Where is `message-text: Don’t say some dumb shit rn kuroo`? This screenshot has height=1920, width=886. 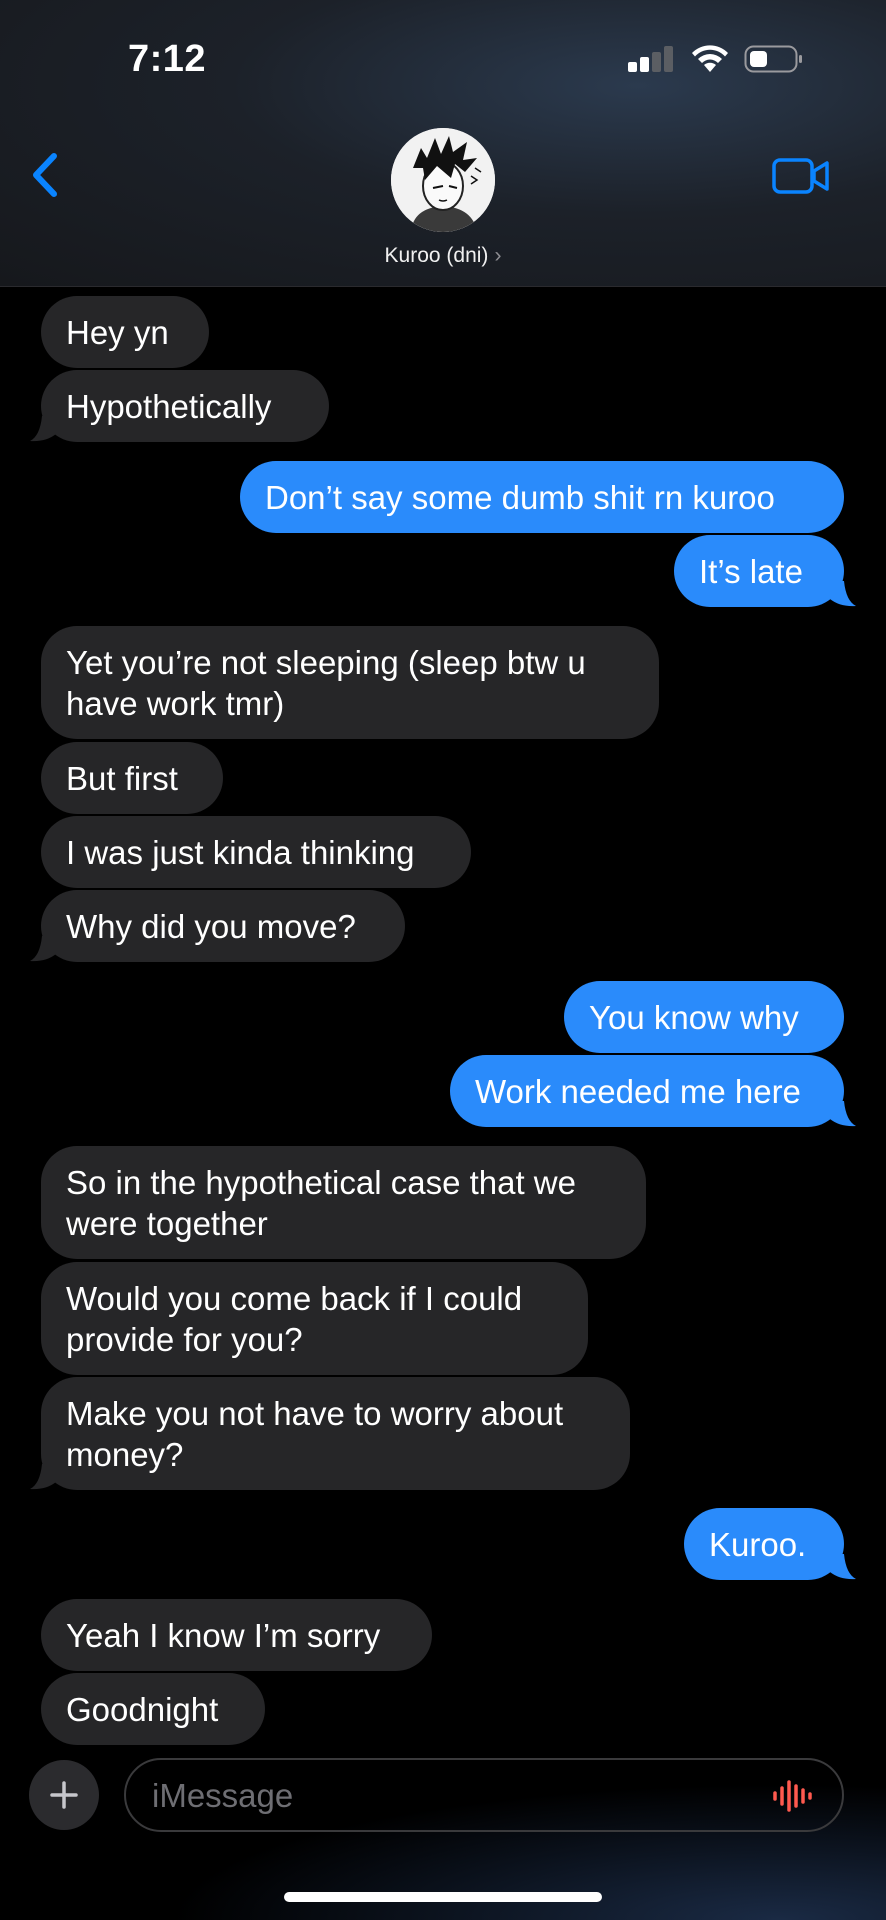 message-text: Don’t say some dumb shit rn kuroo is located at coordinates (520, 497).